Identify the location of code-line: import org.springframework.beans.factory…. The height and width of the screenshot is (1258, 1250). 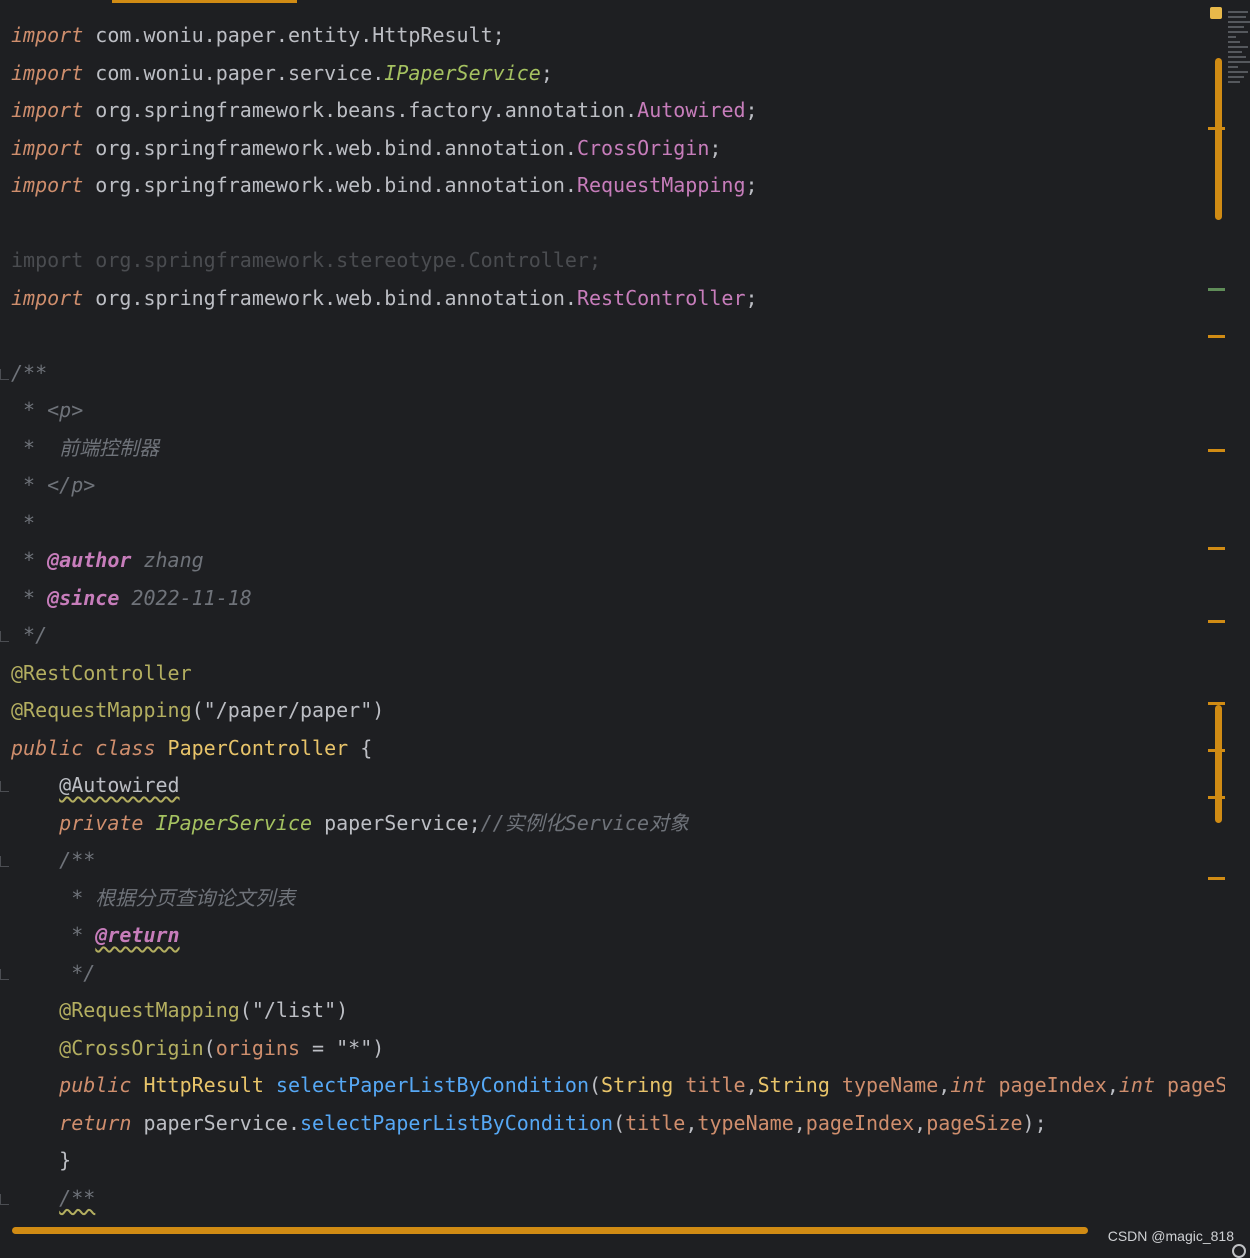
(384, 111).